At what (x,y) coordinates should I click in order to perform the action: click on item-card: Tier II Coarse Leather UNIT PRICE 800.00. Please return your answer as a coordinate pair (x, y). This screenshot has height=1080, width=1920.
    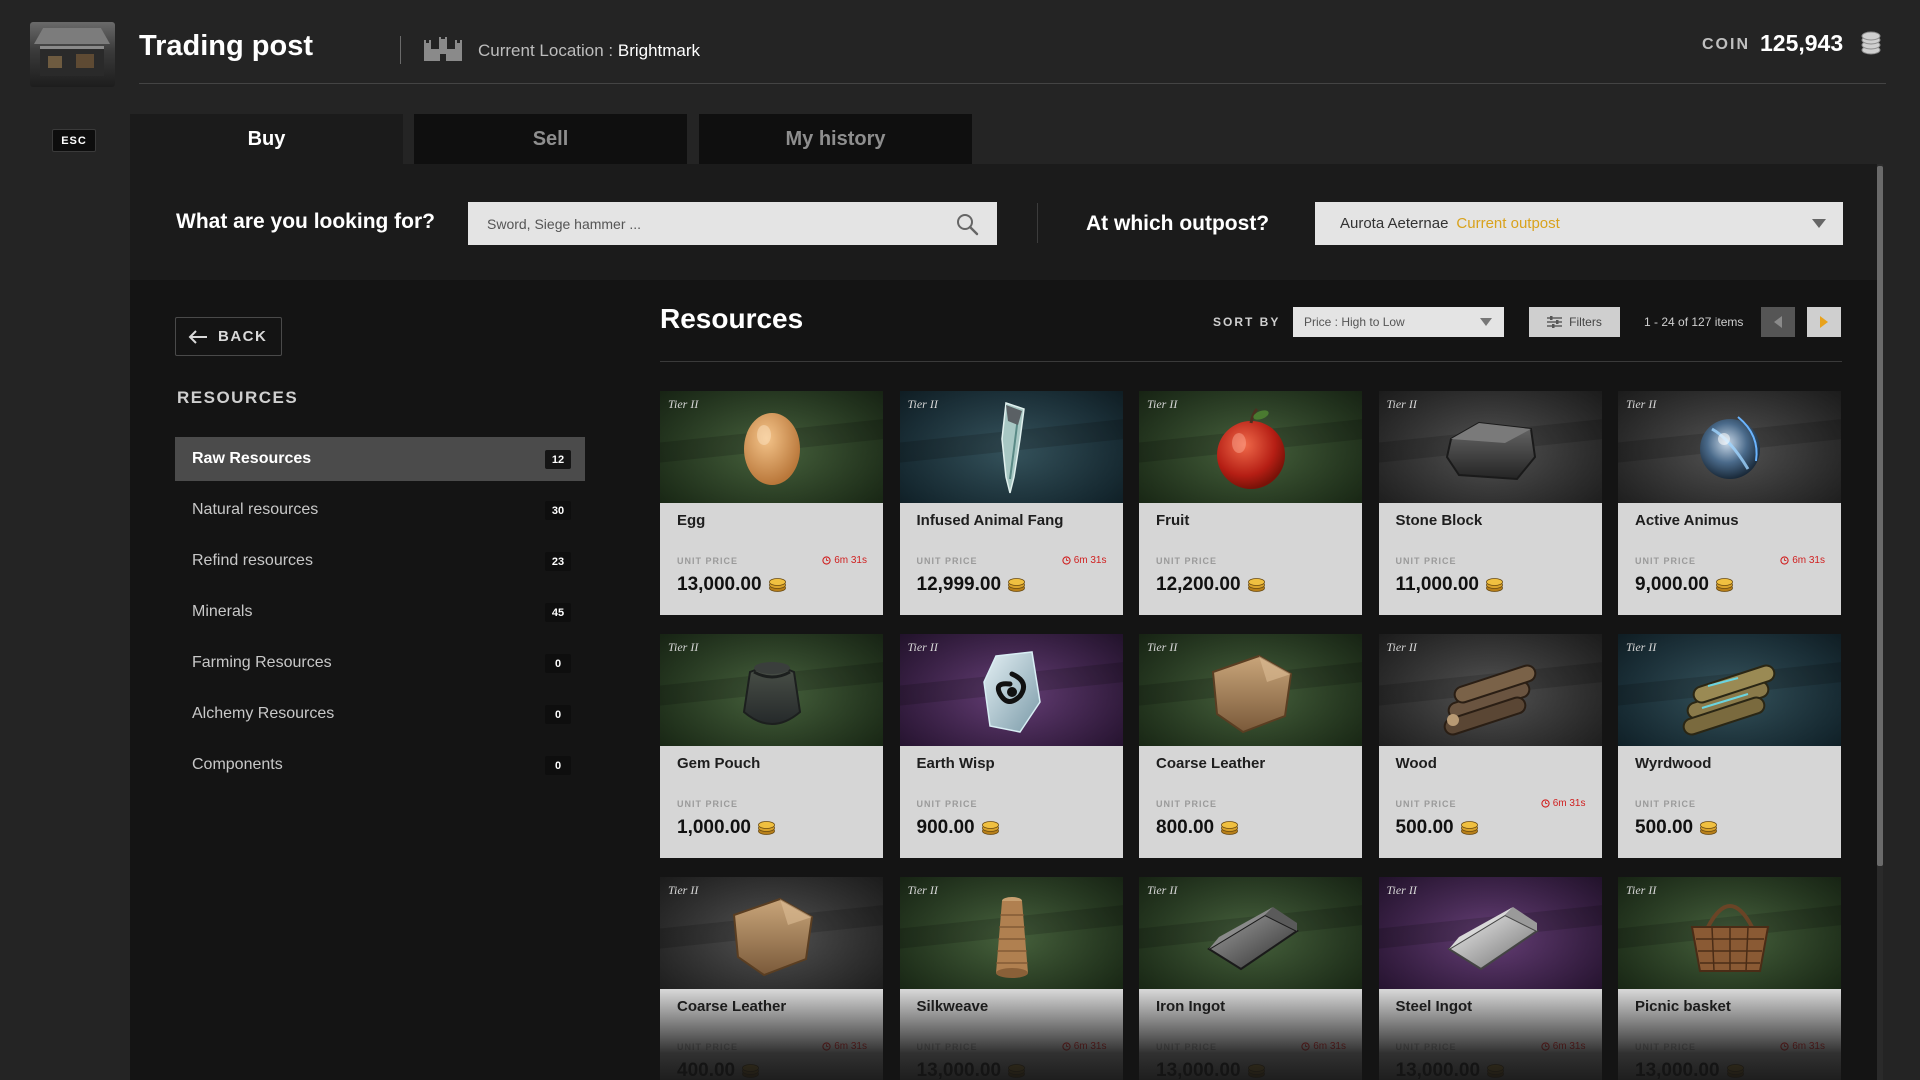
    Looking at the image, I should click on (1250, 746).